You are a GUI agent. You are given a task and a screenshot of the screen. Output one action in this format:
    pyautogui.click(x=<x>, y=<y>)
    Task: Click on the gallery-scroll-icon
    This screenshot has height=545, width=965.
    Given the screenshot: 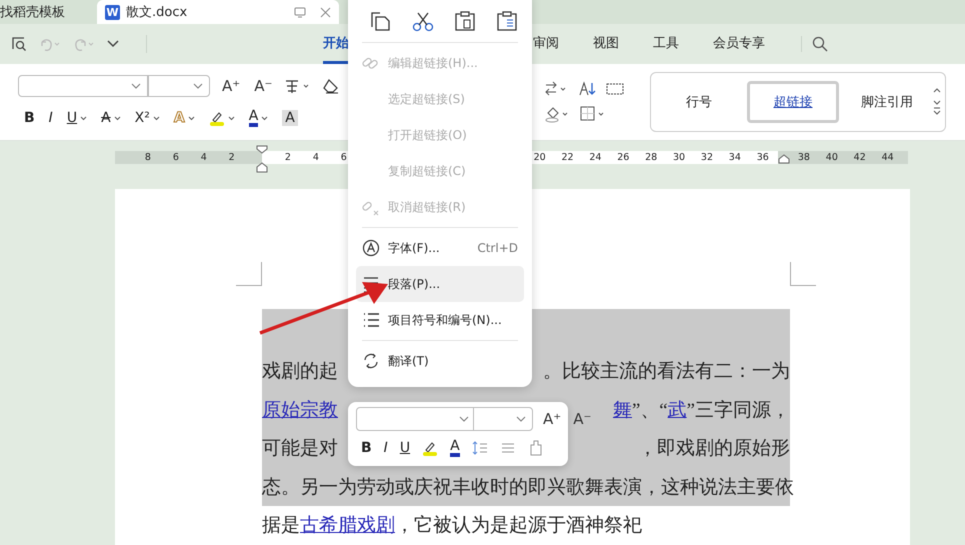 What is the action you would take?
    pyautogui.click(x=937, y=102)
    